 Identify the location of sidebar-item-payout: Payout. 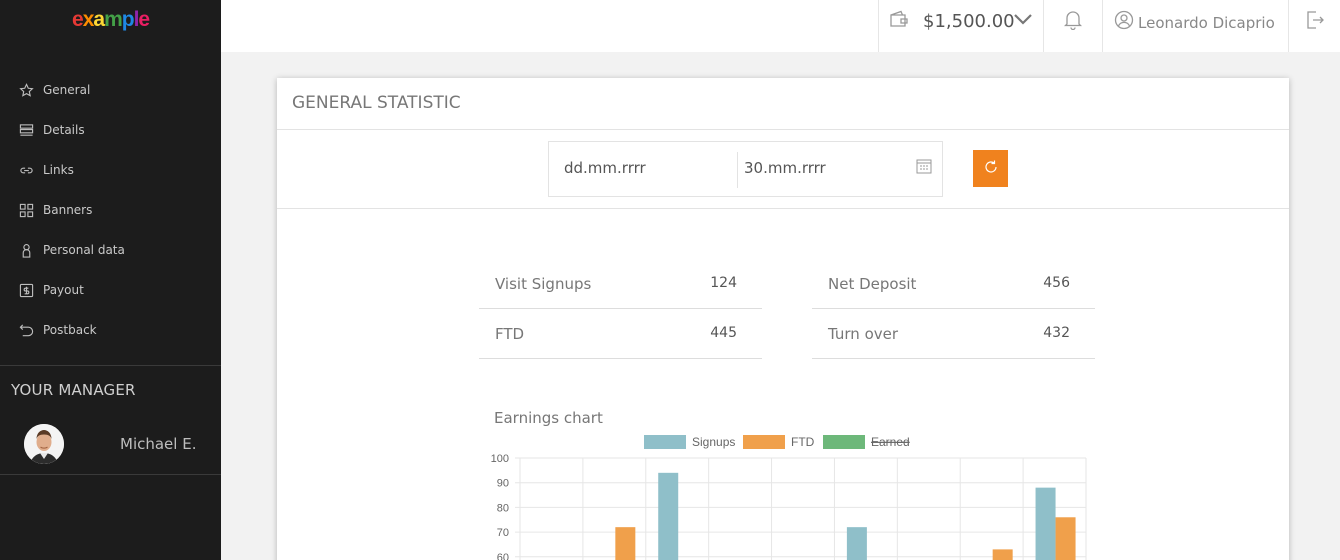
(110, 290).